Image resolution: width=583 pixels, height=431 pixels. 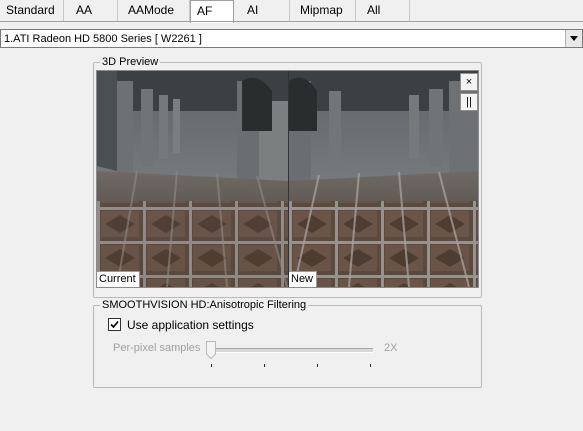 I want to click on use-app-settings-checkbox, so click(x=114, y=324).